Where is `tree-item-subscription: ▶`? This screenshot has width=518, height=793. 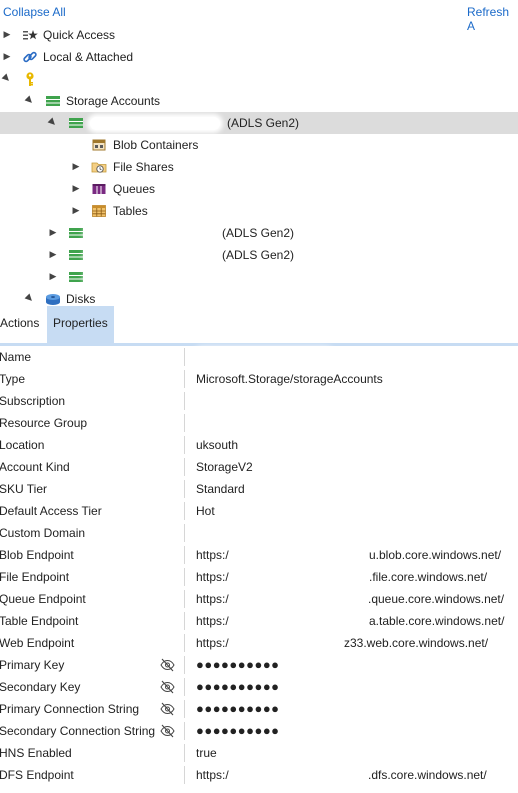 tree-item-subscription: ▶ is located at coordinates (259, 79).